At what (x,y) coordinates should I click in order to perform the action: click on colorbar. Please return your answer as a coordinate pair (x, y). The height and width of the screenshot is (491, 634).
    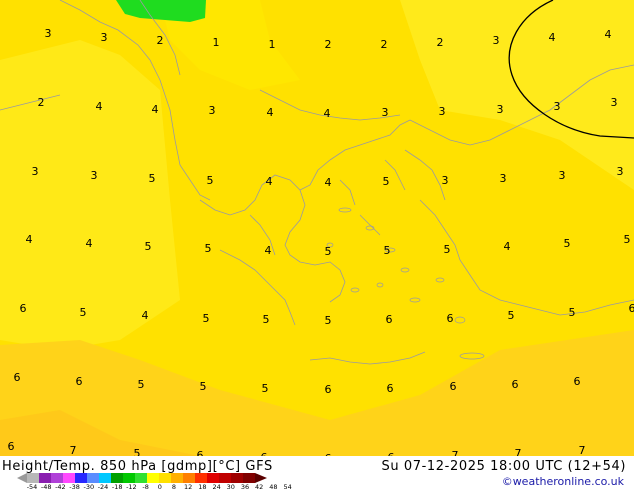
    Looking at the image, I should click on (155, 478).